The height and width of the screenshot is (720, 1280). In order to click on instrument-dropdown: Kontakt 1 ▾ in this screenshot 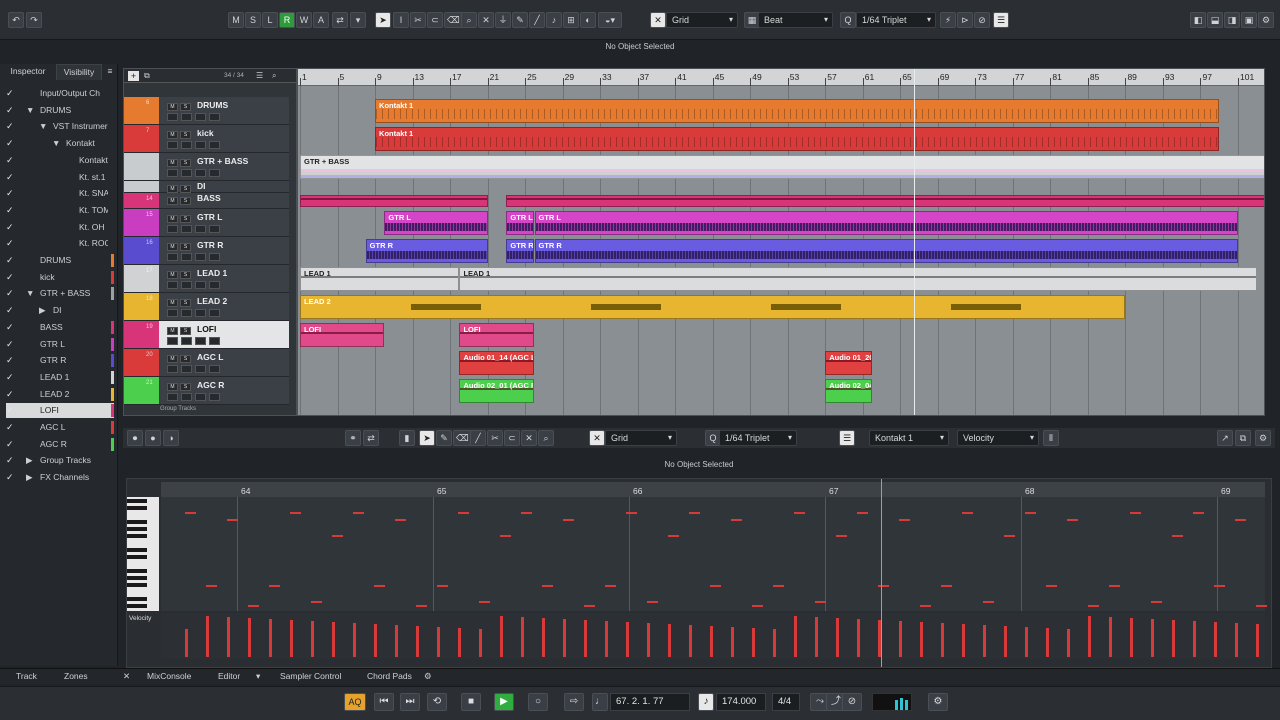, I will do `click(909, 438)`.